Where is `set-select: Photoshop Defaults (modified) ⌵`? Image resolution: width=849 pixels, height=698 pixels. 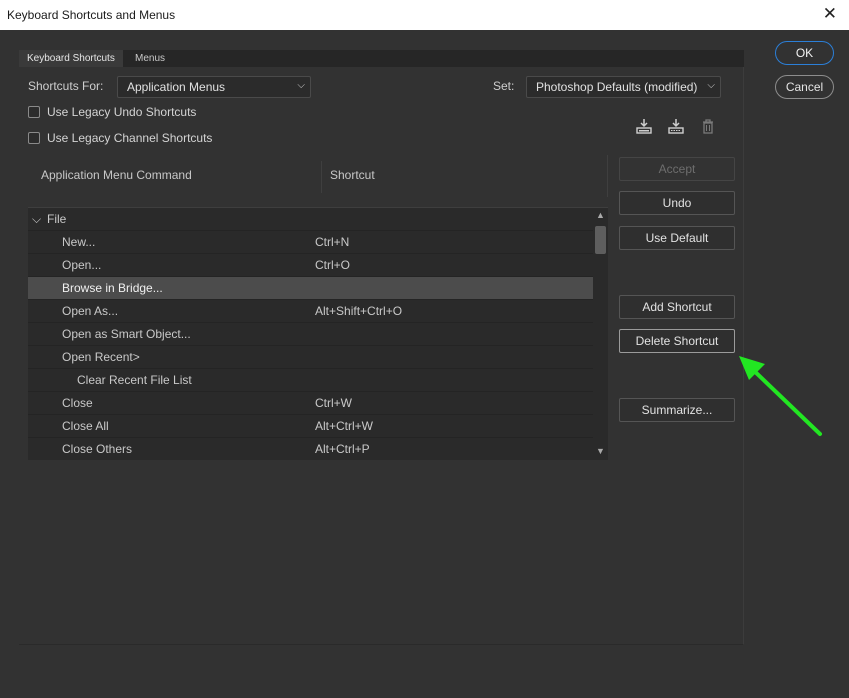
set-select: Photoshop Defaults (modified) ⌵ is located at coordinates (623, 87).